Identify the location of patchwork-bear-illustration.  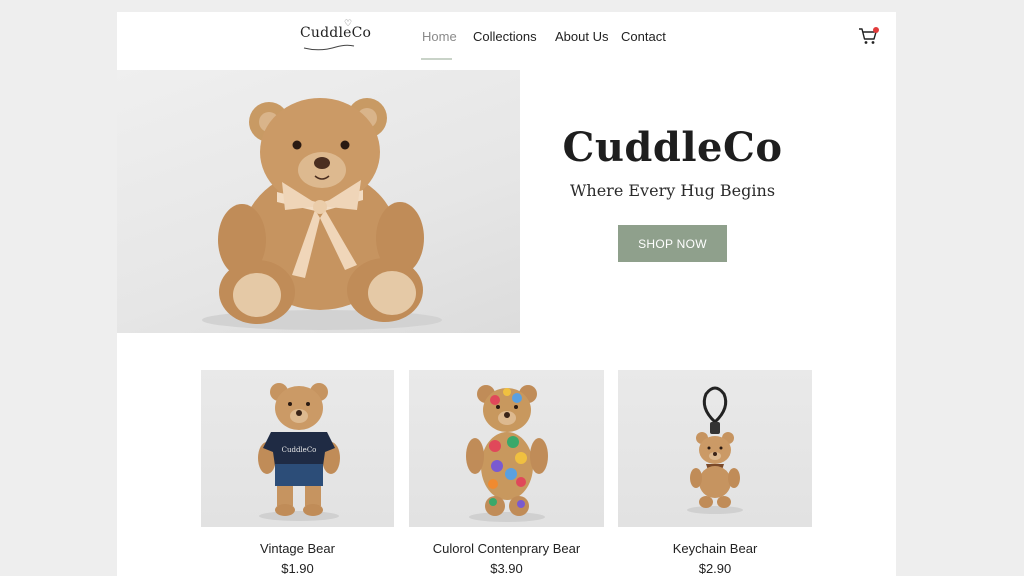
(507, 453).